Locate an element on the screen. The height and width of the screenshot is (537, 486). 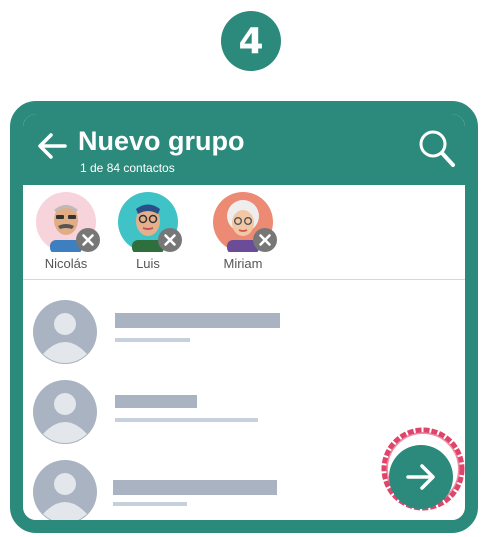
arrow-left-icon is located at coordinates (52, 146).